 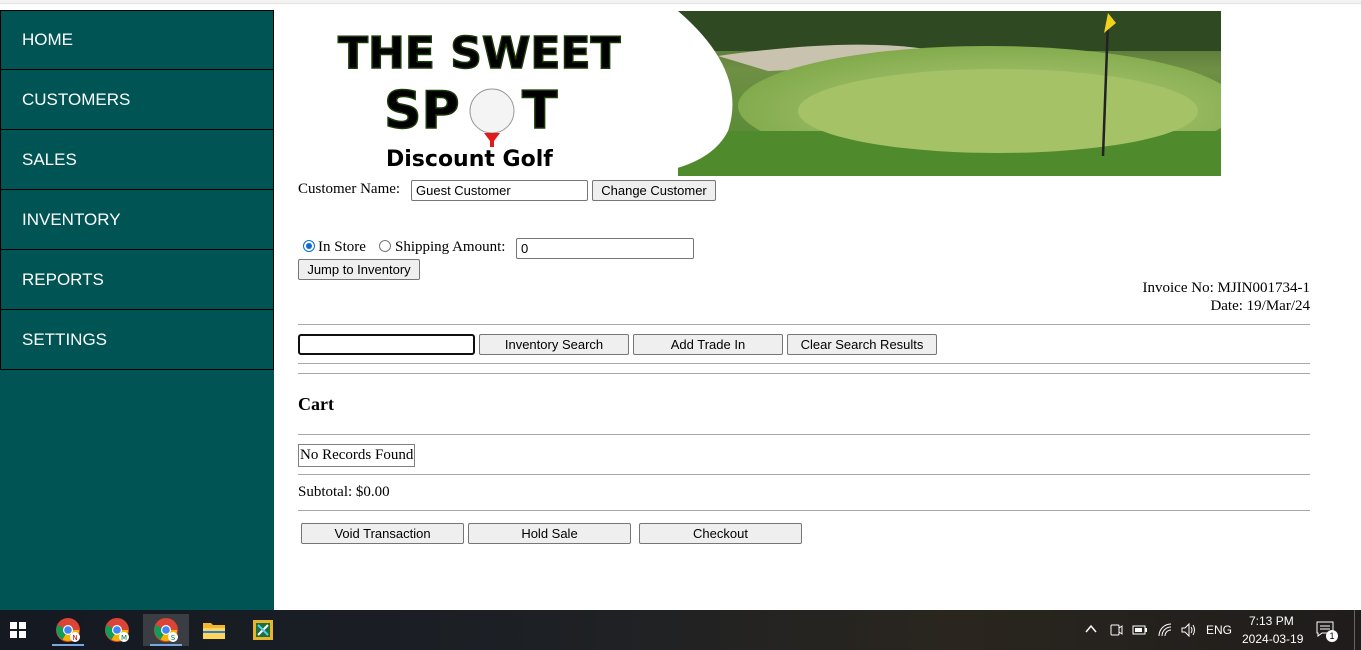 I want to click on nav-label: HOME, so click(x=47, y=39).